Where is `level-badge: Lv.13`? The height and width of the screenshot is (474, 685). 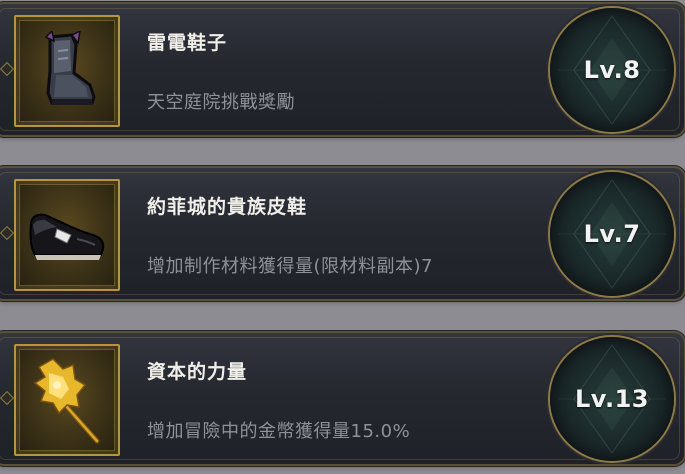 level-badge: Lv.13 is located at coordinates (612, 399).